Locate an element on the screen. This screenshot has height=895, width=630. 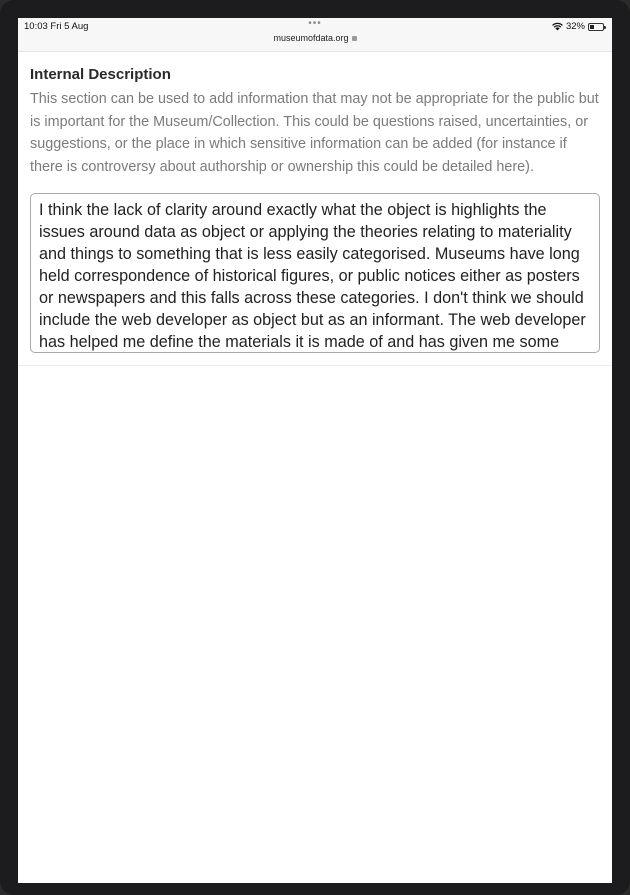
system-indicators: 32% is located at coordinates (579, 26).